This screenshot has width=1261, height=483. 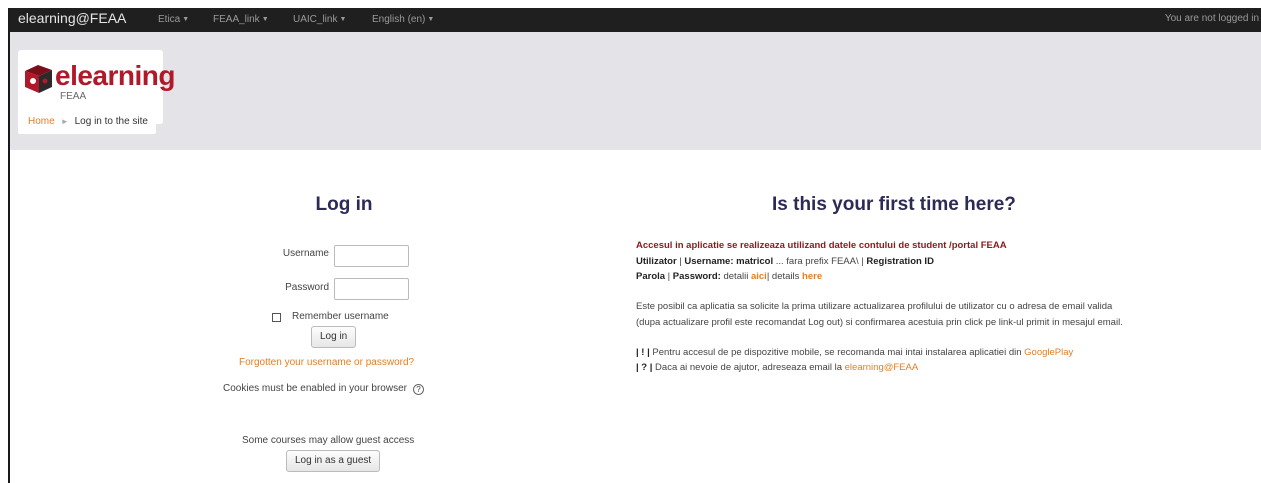 What do you see at coordinates (340, 316) in the screenshot?
I see `remember-username-label: Remember username` at bounding box center [340, 316].